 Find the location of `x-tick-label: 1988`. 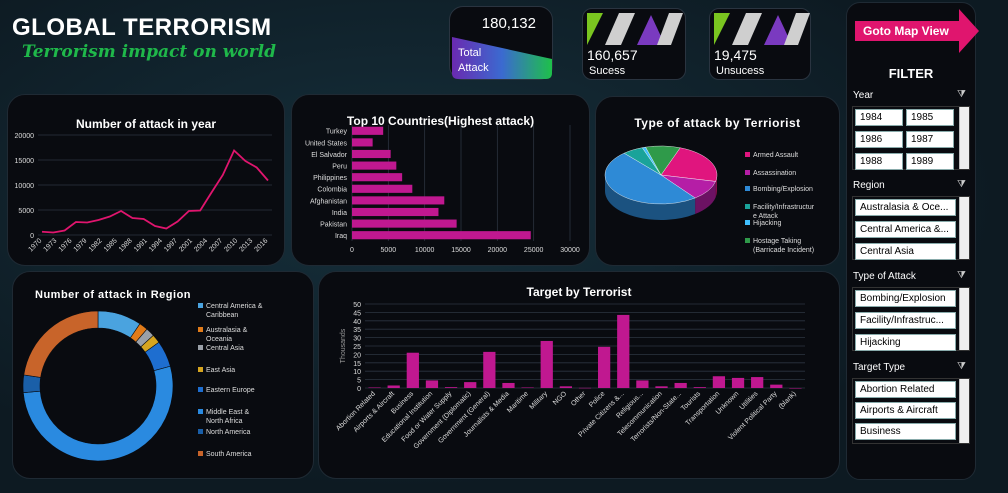

x-tick-label: 1988 is located at coordinates (126, 245).